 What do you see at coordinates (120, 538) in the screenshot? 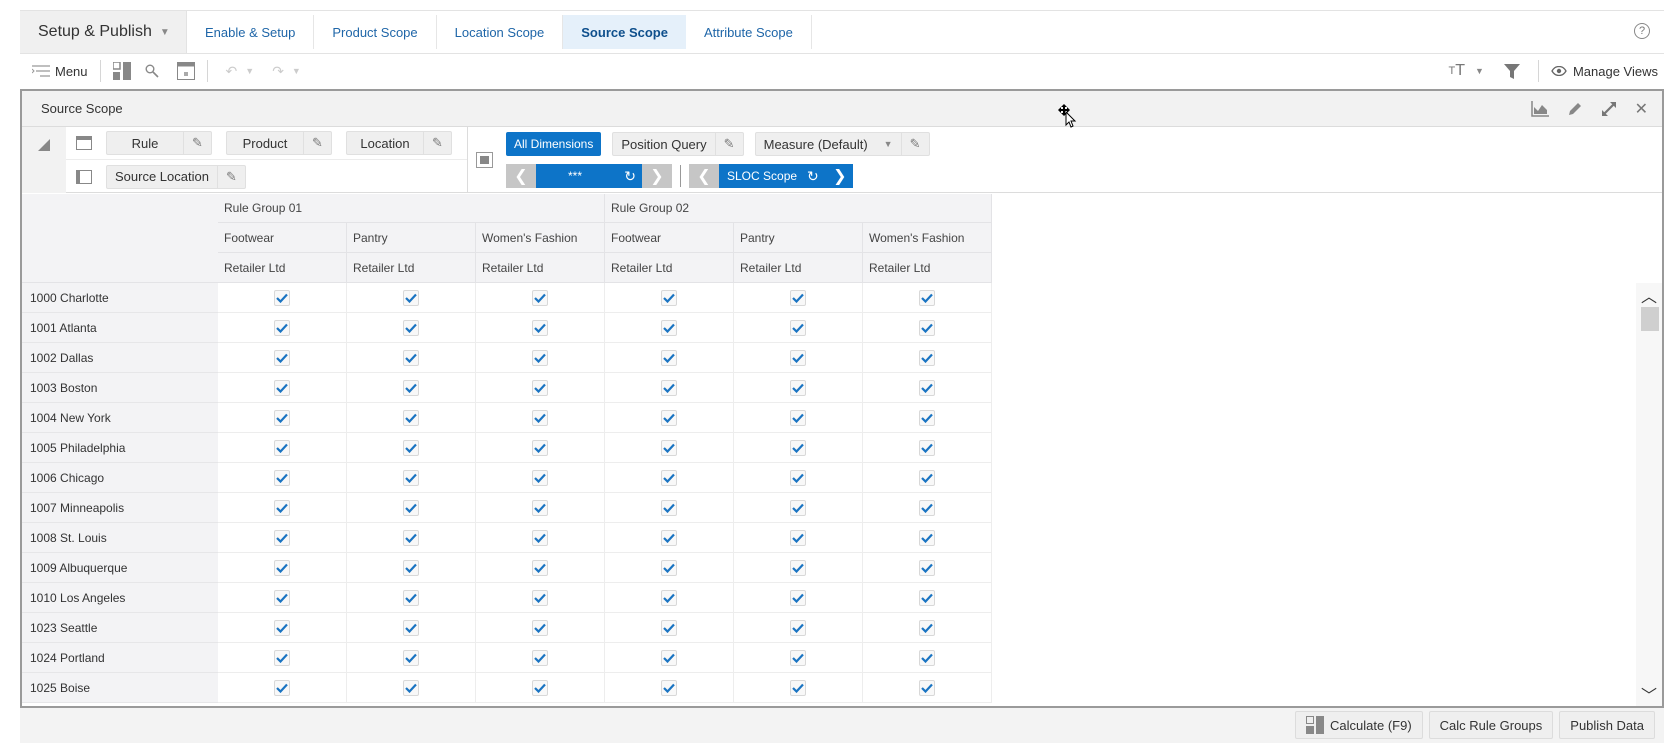
I see `row-header: 1008 St. Louis` at bounding box center [120, 538].